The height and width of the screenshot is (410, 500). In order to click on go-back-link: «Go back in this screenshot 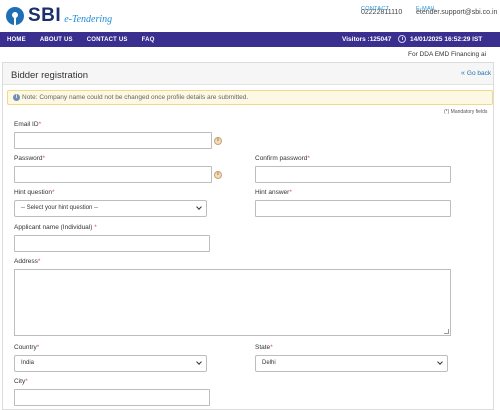, I will do `click(476, 73)`.